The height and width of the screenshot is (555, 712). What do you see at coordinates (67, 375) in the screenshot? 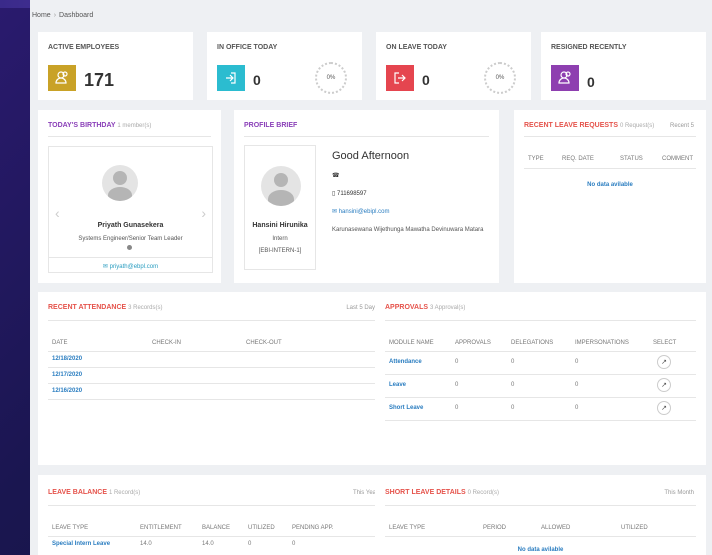
I see `attendance-date-link: 12/17/2020` at bounding box center [67, 375].